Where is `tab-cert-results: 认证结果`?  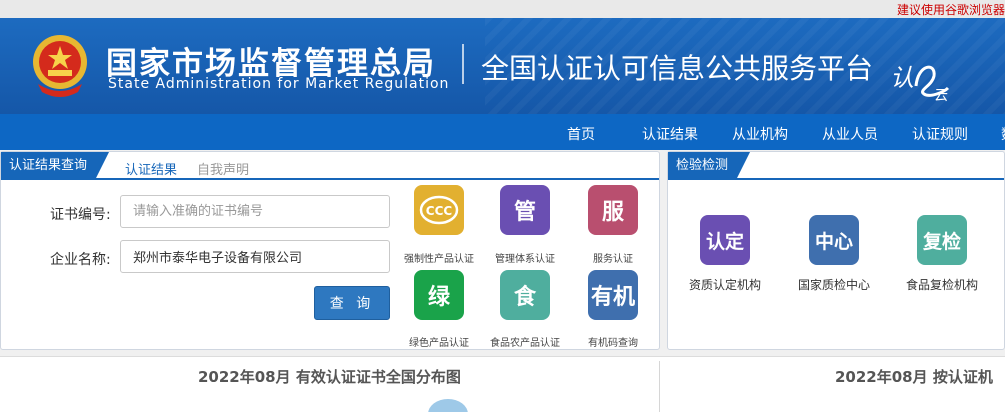
tab-cert-results: 认证结果 is located at coordinates (151, 168).